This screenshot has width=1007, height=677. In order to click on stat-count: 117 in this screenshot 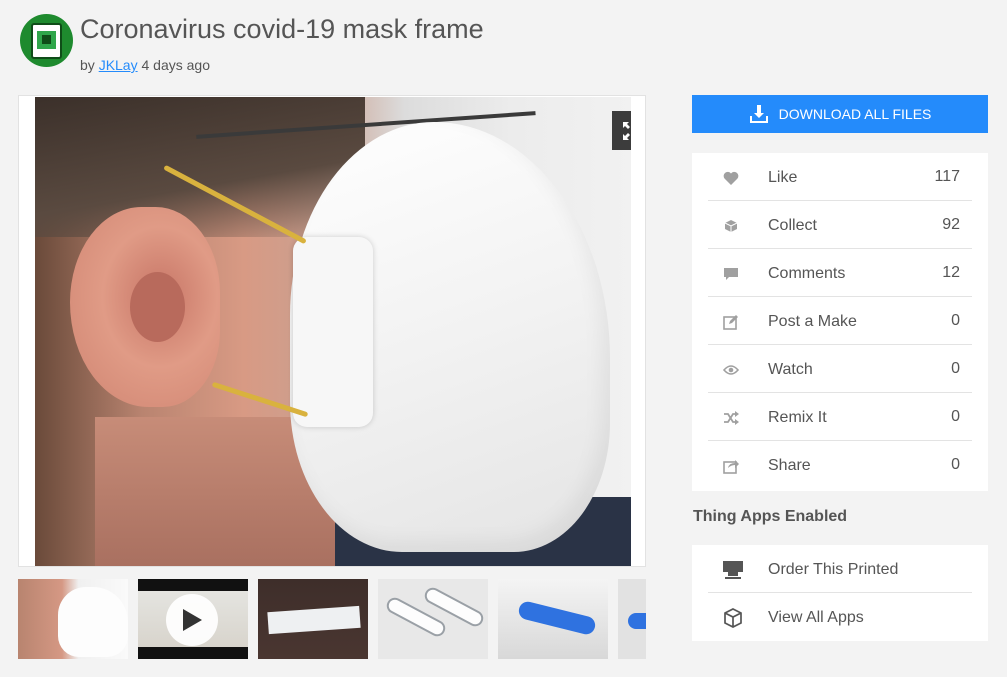, I will do `click(947, 176)`.